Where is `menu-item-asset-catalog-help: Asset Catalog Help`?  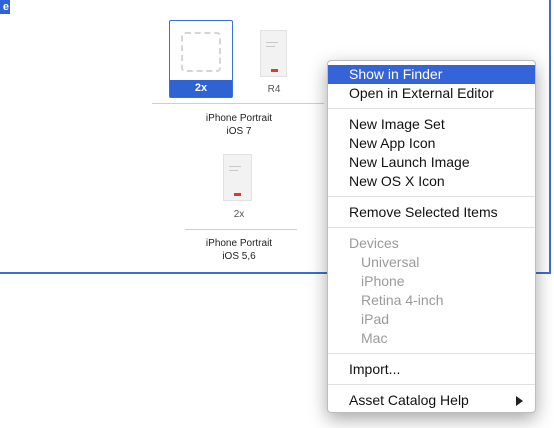
menu-item-asset-catalog-help: Asset Catalog Help is located at coordinates (431, 400).